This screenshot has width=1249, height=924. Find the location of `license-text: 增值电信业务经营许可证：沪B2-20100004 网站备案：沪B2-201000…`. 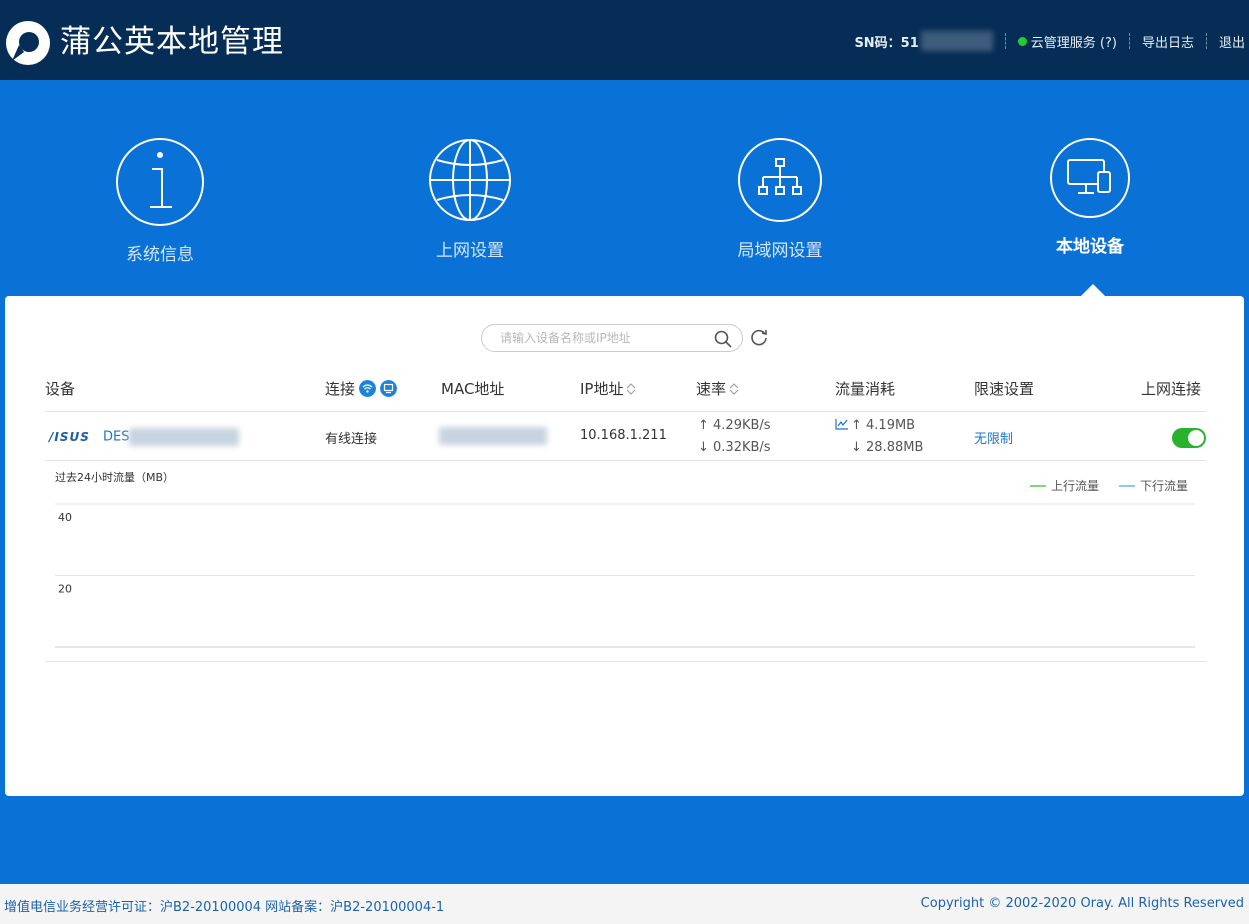

license-text: 增值电信业务经营许可证：沪B2-20100004 网站备案：沪B2-201000… is located at coordinates (224, 907).